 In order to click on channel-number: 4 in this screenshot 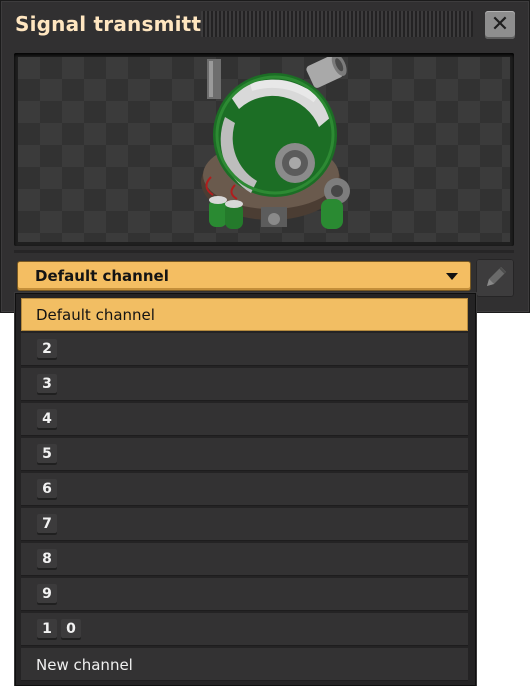, I will do `click(47, 419)`.